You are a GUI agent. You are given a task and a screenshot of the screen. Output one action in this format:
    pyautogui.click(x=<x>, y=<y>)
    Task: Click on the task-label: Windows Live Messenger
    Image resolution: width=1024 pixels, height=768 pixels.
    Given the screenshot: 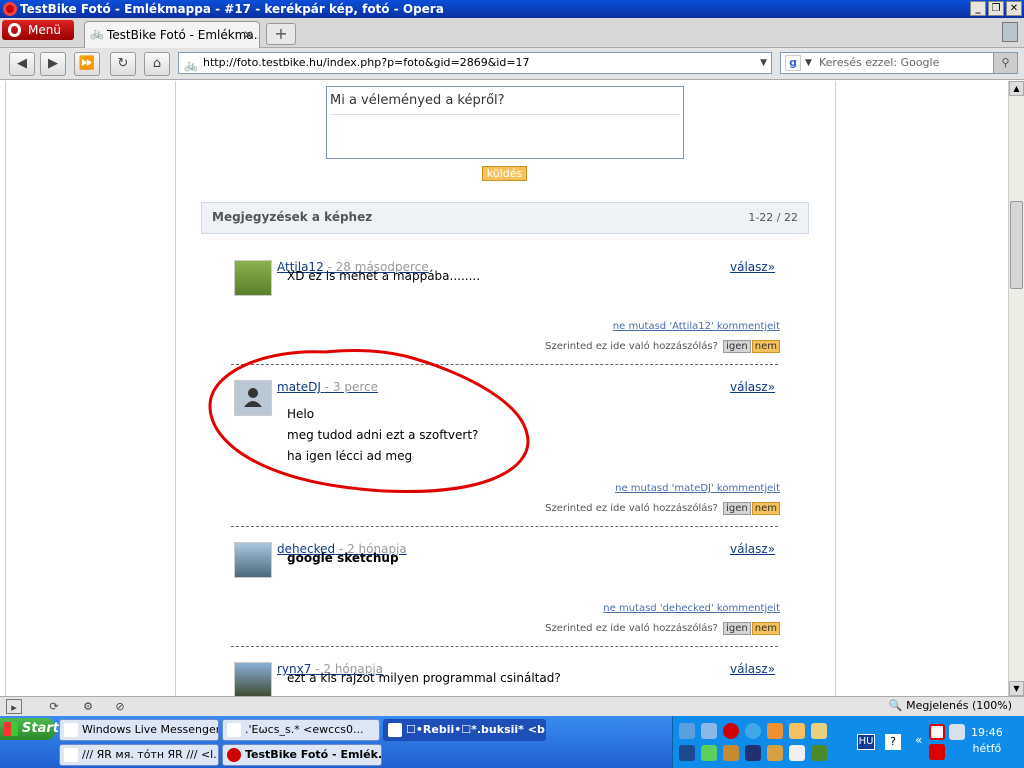 What is the action you would take?
    pyautogui.click(x=150, y=729)
    